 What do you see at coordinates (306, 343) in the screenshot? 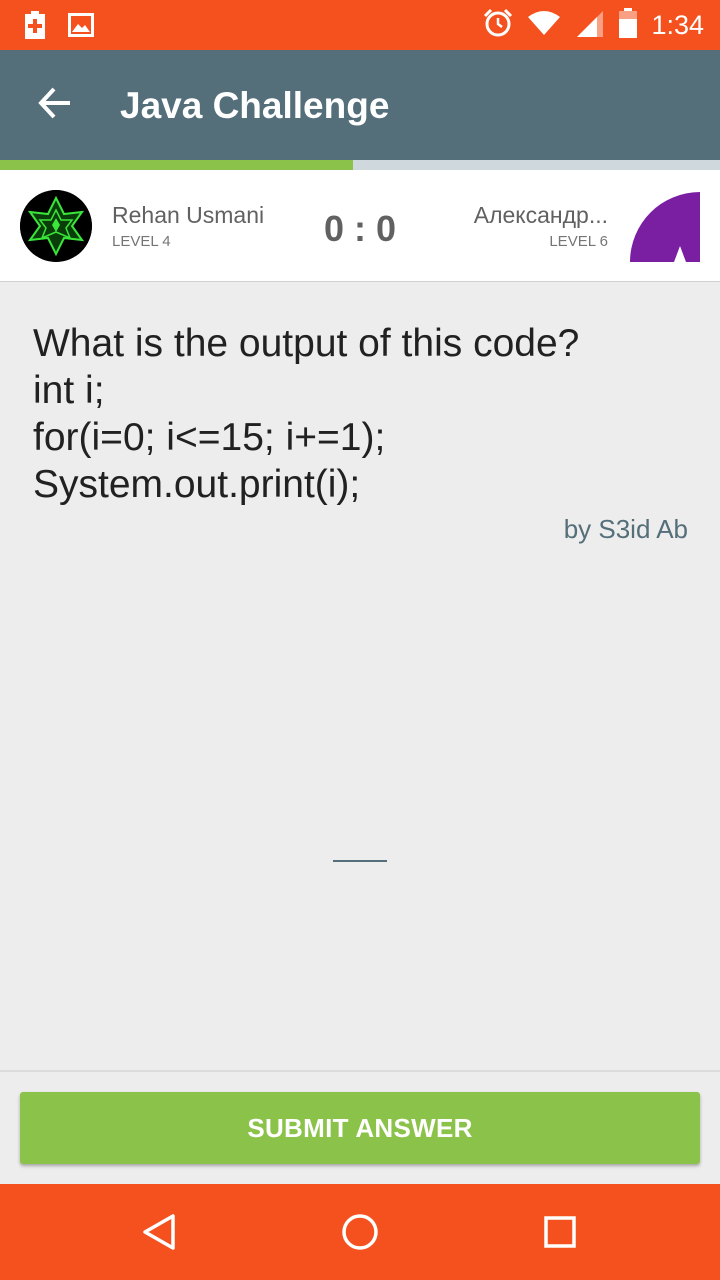
I see `question-line: What is the output of this code?` at bounding box center [306, 343].